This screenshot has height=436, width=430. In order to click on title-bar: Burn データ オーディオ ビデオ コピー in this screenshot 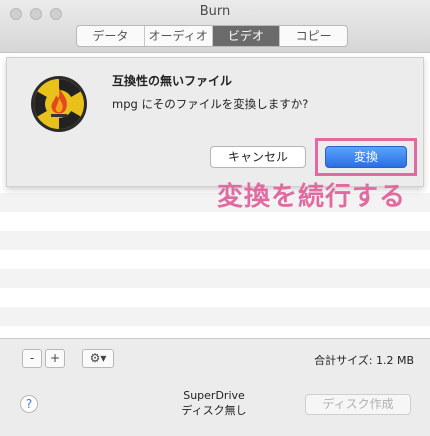, I will do `click(215, 26)`.